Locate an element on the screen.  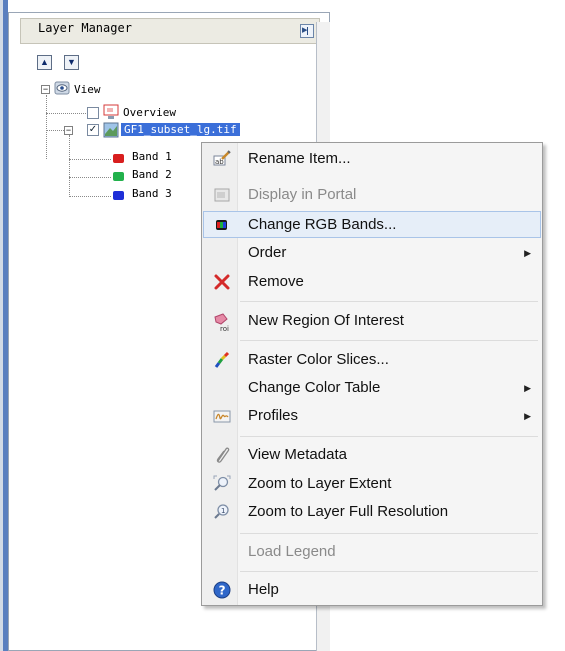
help-icon: ? is located at coordinates (222, 590).